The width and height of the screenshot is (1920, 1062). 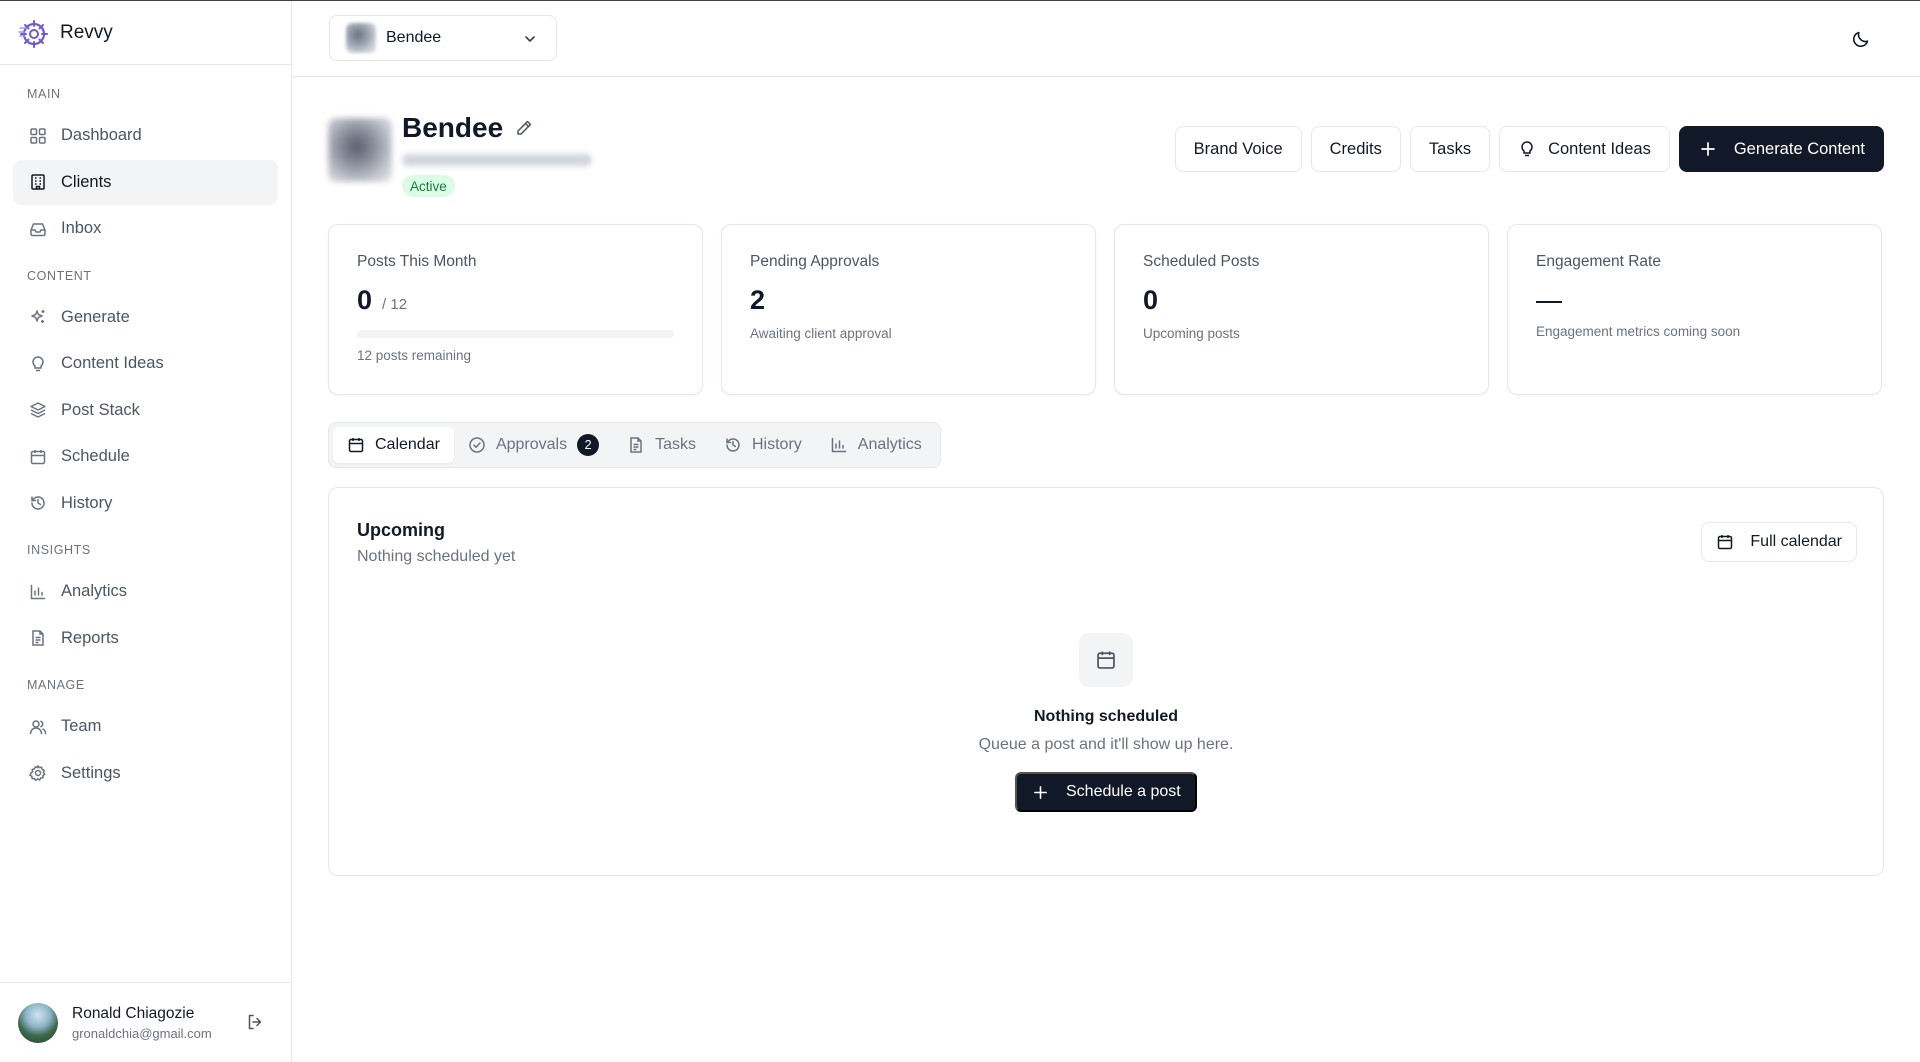 I want to click on tab-history: History, so click(x=763, y=445).